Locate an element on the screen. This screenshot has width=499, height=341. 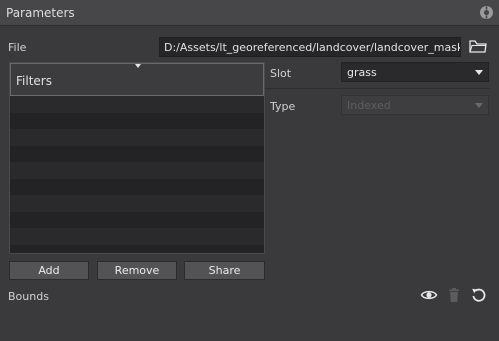
slot-value: grass is located at coordinates (362, 72).